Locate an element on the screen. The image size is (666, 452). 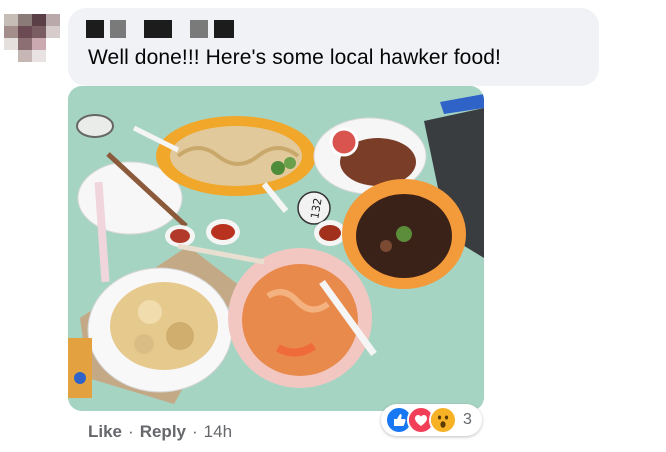
reaction-count: 3 is located at coordinates (467, 419).